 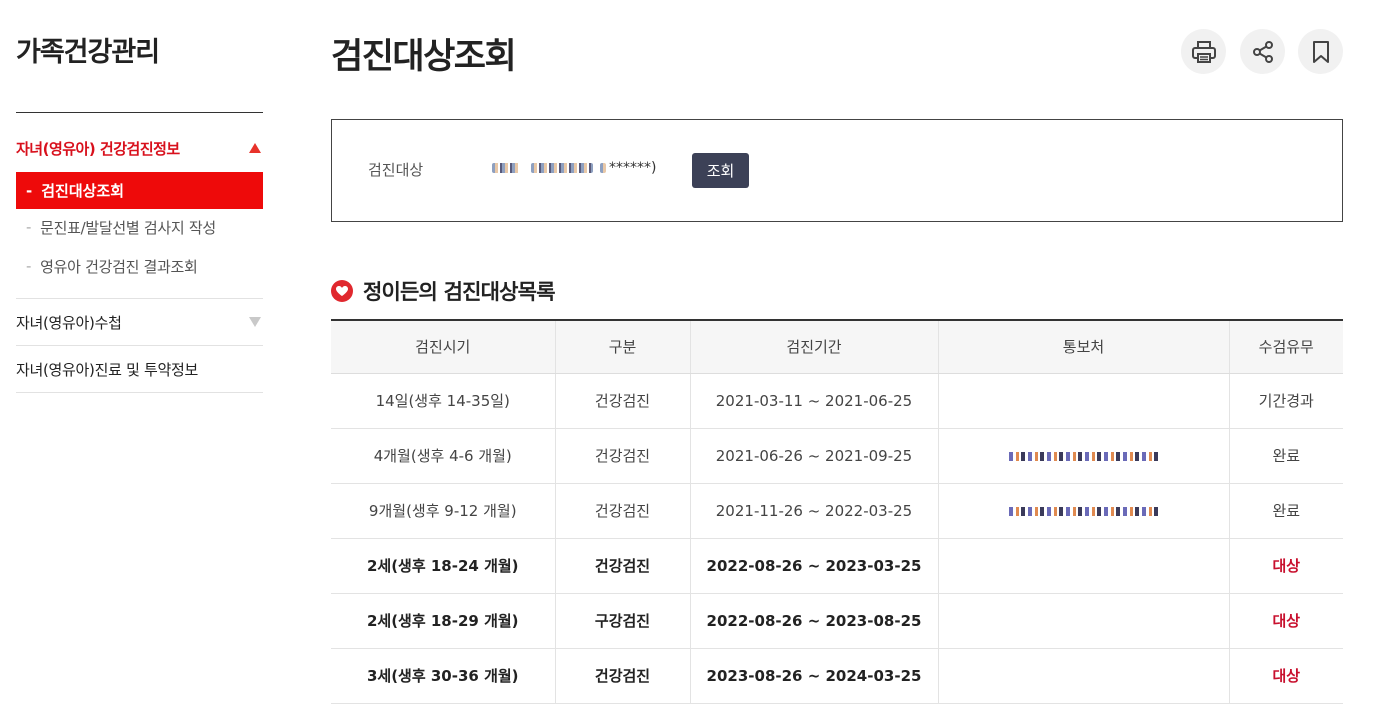 I want to click on search-target-value: ******), so click(x=574, y=168).